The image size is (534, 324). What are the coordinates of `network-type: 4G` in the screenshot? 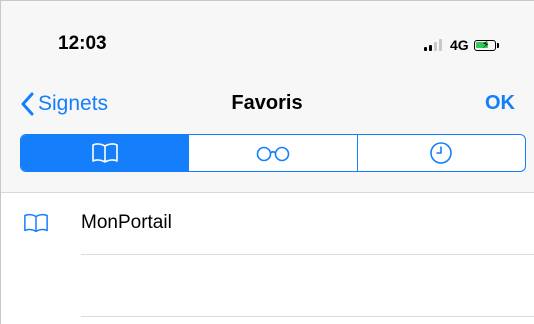 It's located at (459, 45).